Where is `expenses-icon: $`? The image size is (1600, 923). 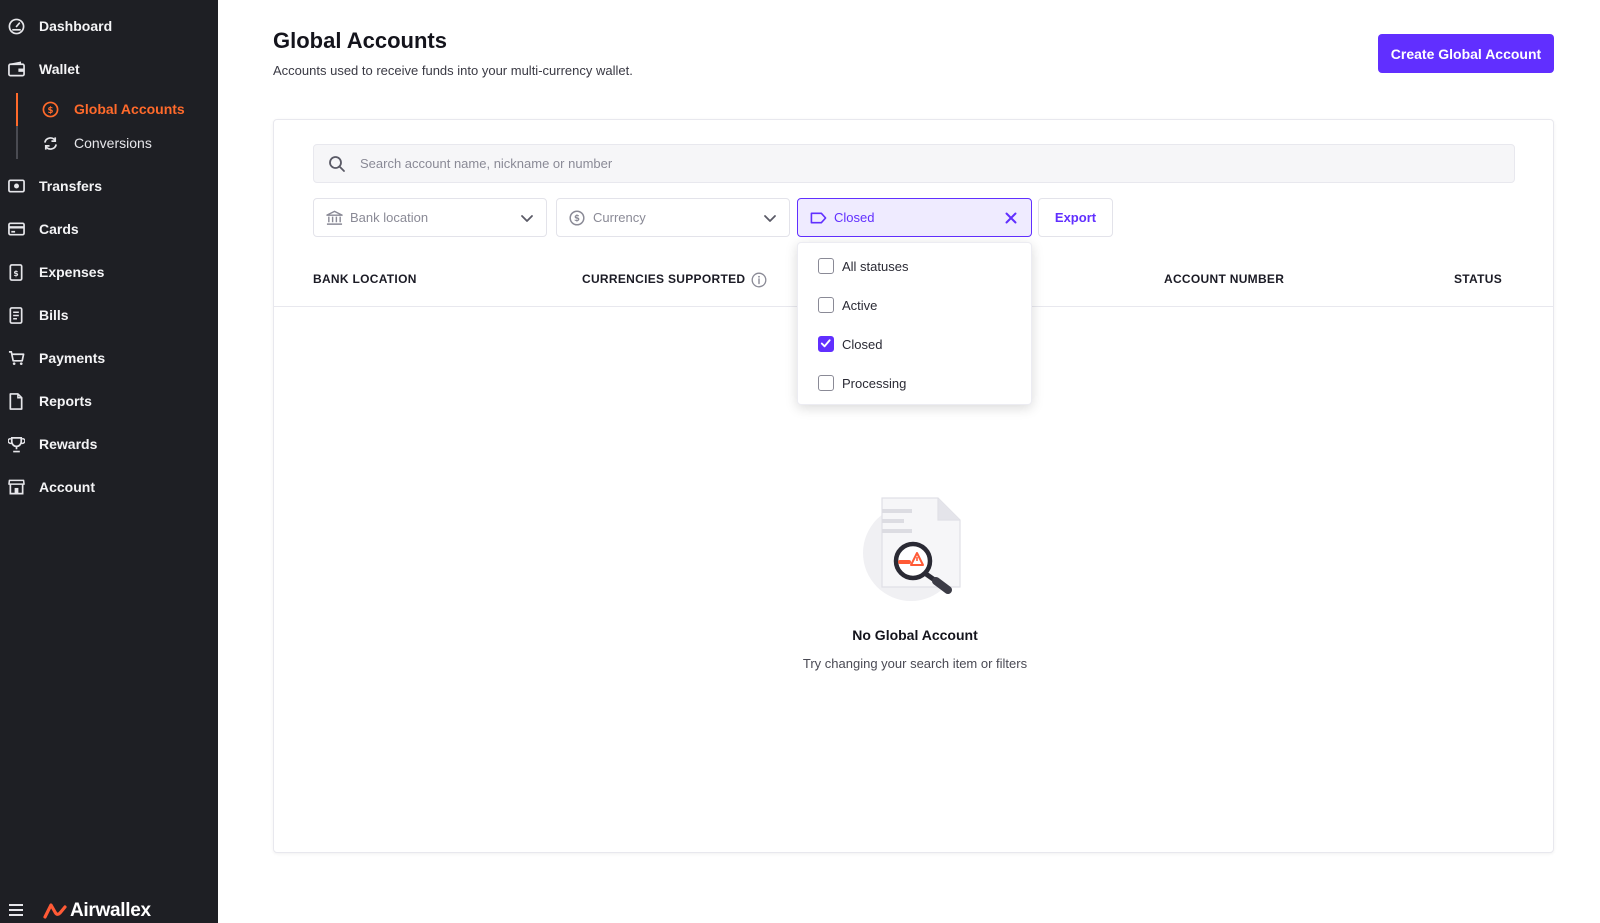
expenses-icon: $ is located at coordinates (16, 272).